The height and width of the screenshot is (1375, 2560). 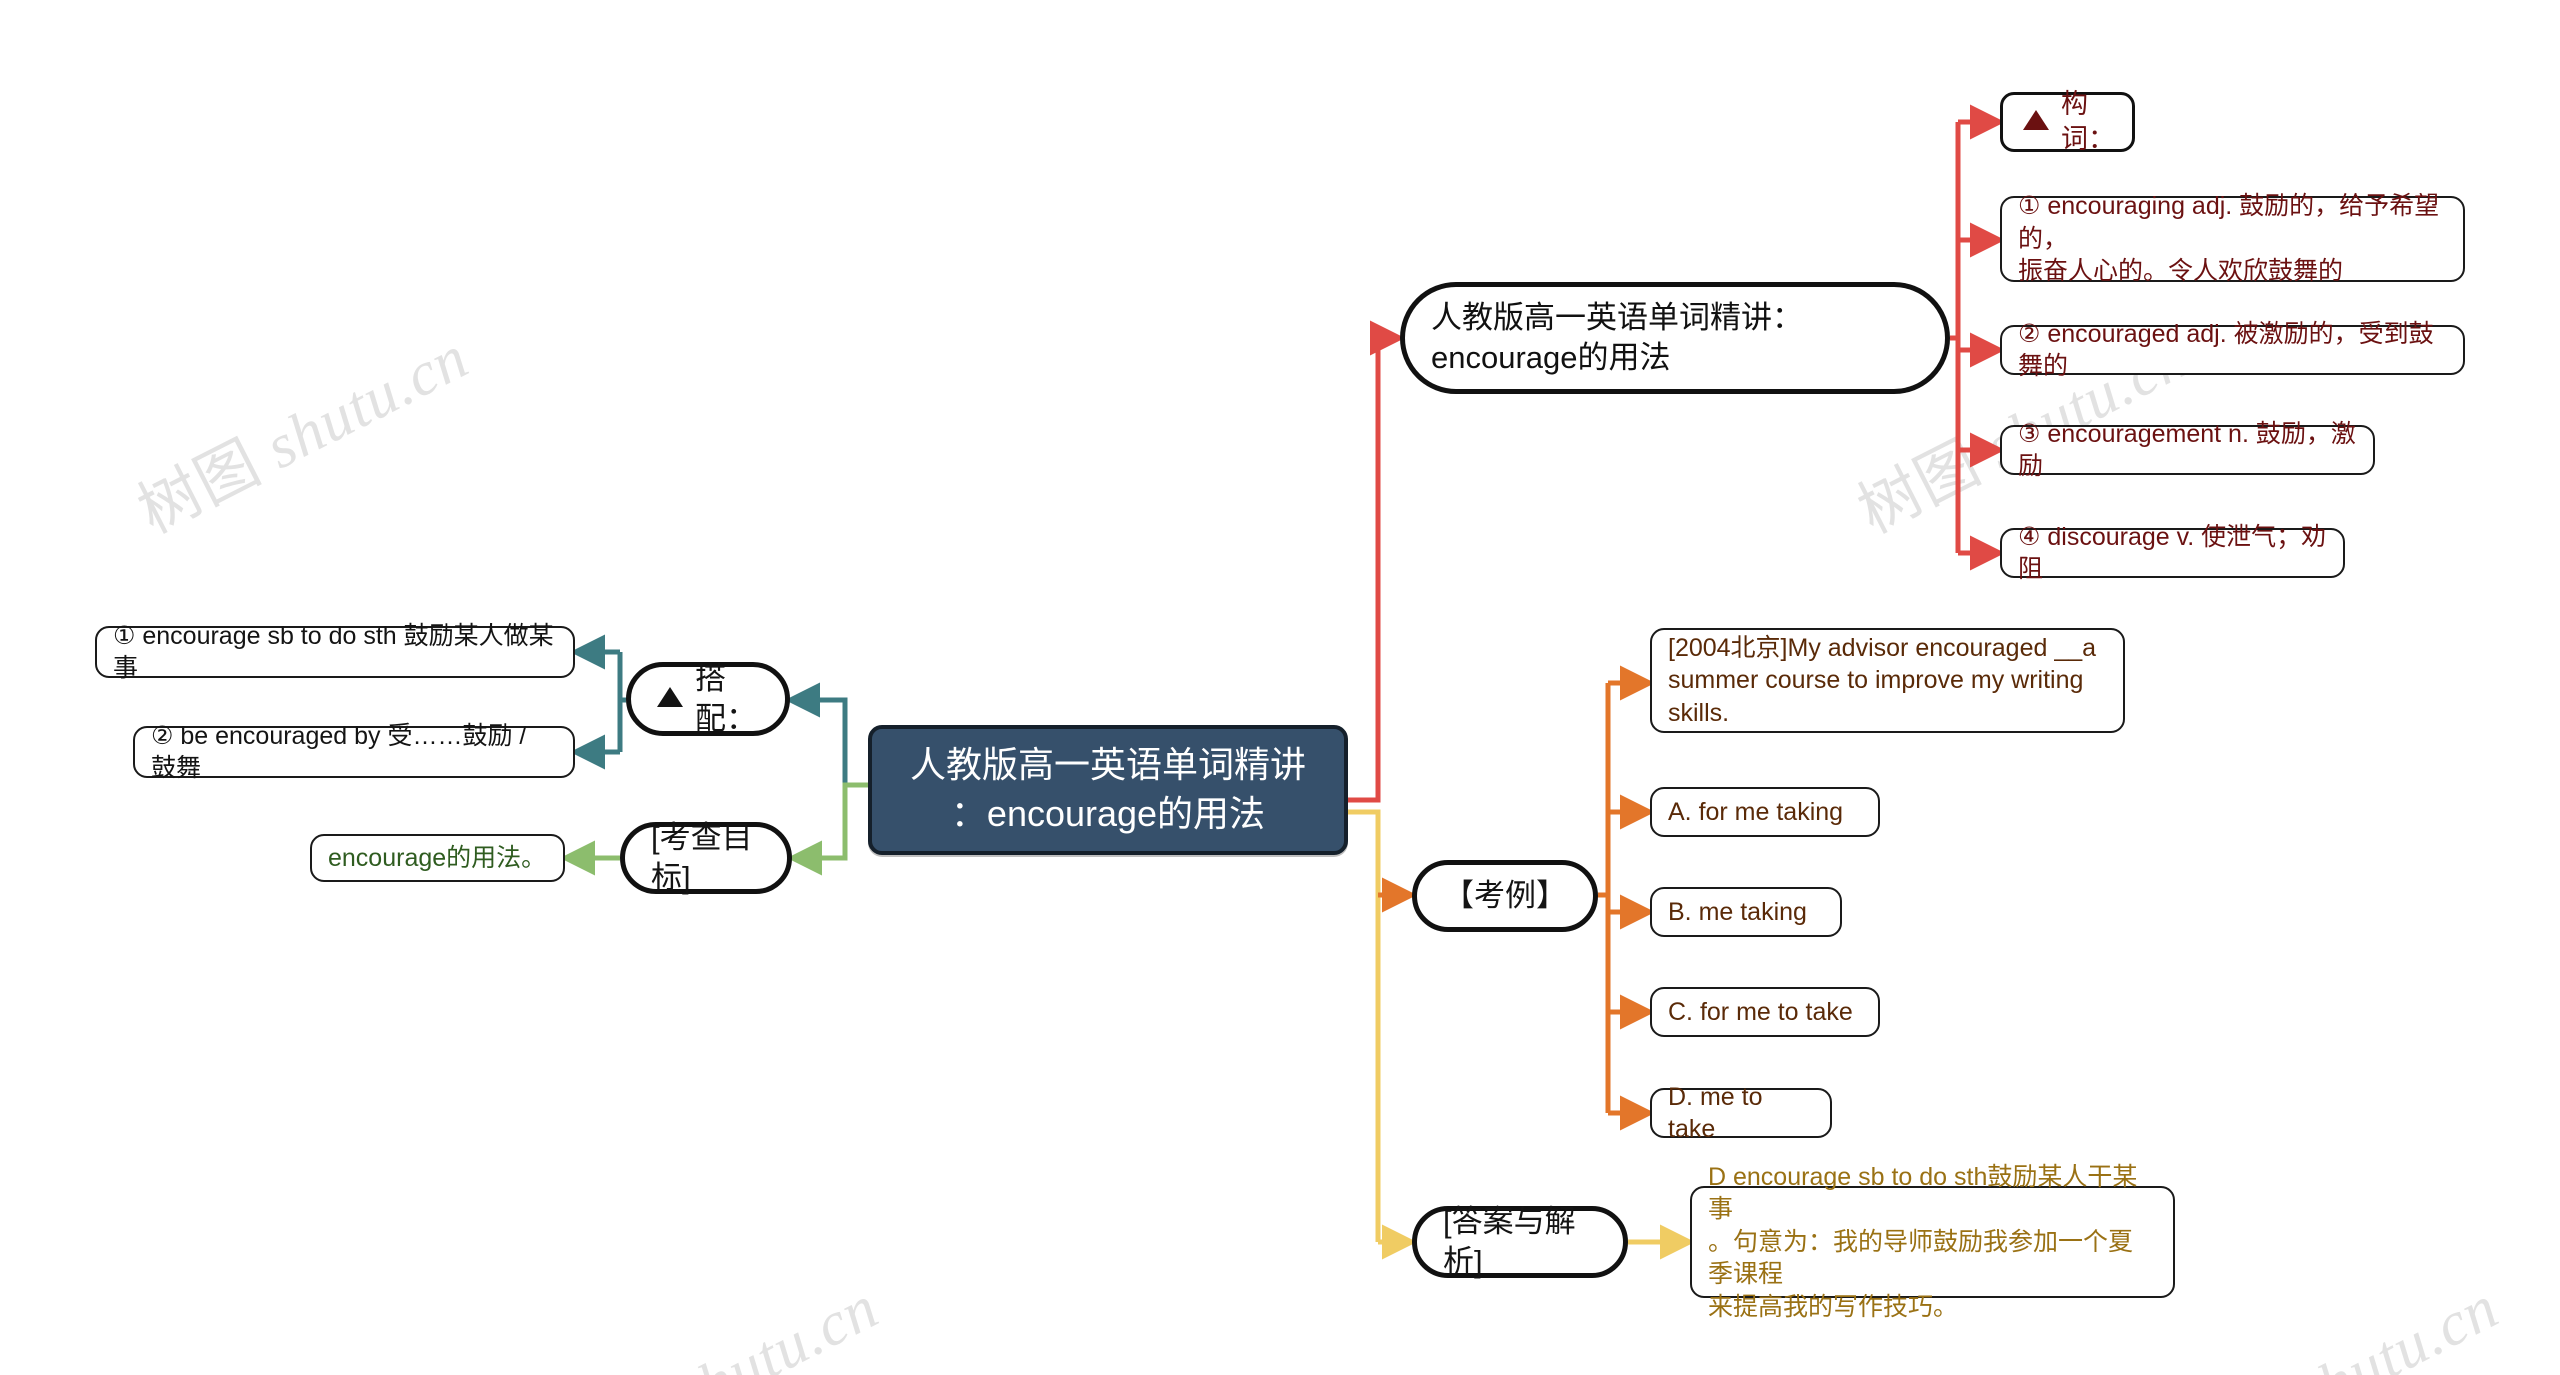 I want to click on topic-title: 人教版高一英语单词精讲： encourage的用法, so click(x=1675, y=338).